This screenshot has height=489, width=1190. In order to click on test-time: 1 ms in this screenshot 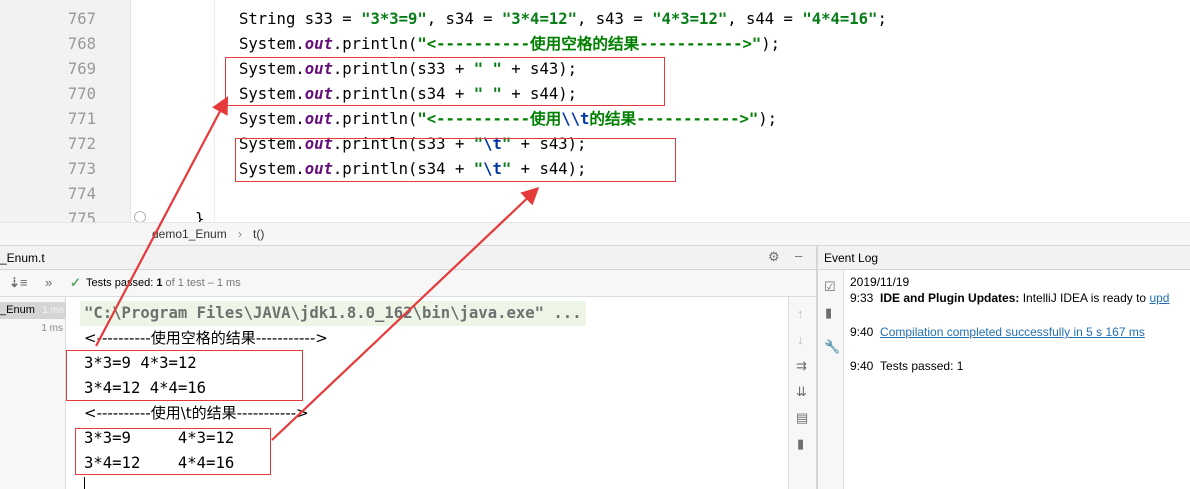, I will do `click(52, 328)`.